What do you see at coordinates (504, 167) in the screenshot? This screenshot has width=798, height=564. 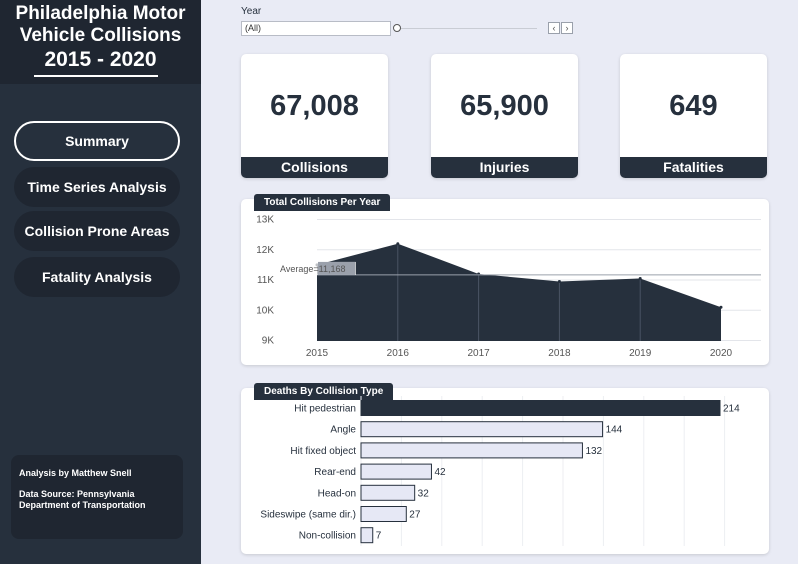 I see `kpi-injuries-label: Injuries` at bounding box center [504, 167].